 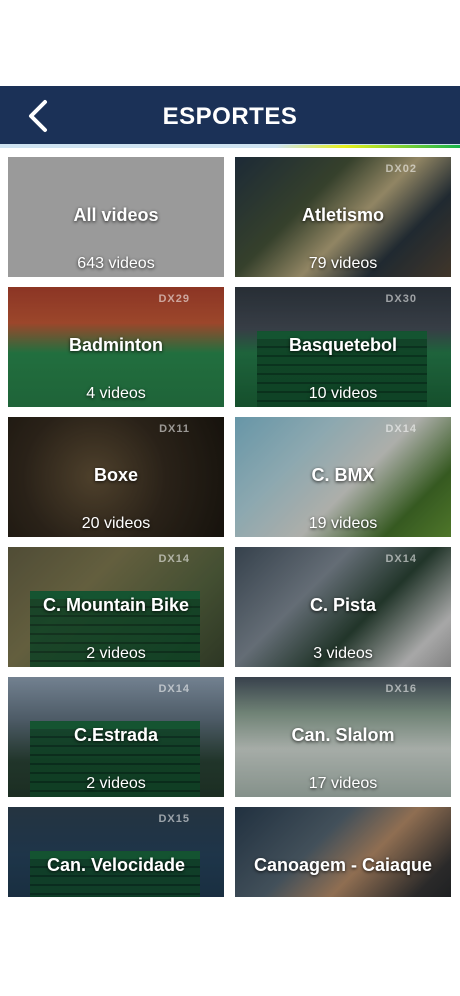 What do you see at coordinates (343, 783) in the screenshot?
I see `tile-count: 17 videos` at bounding box center [343, 783].